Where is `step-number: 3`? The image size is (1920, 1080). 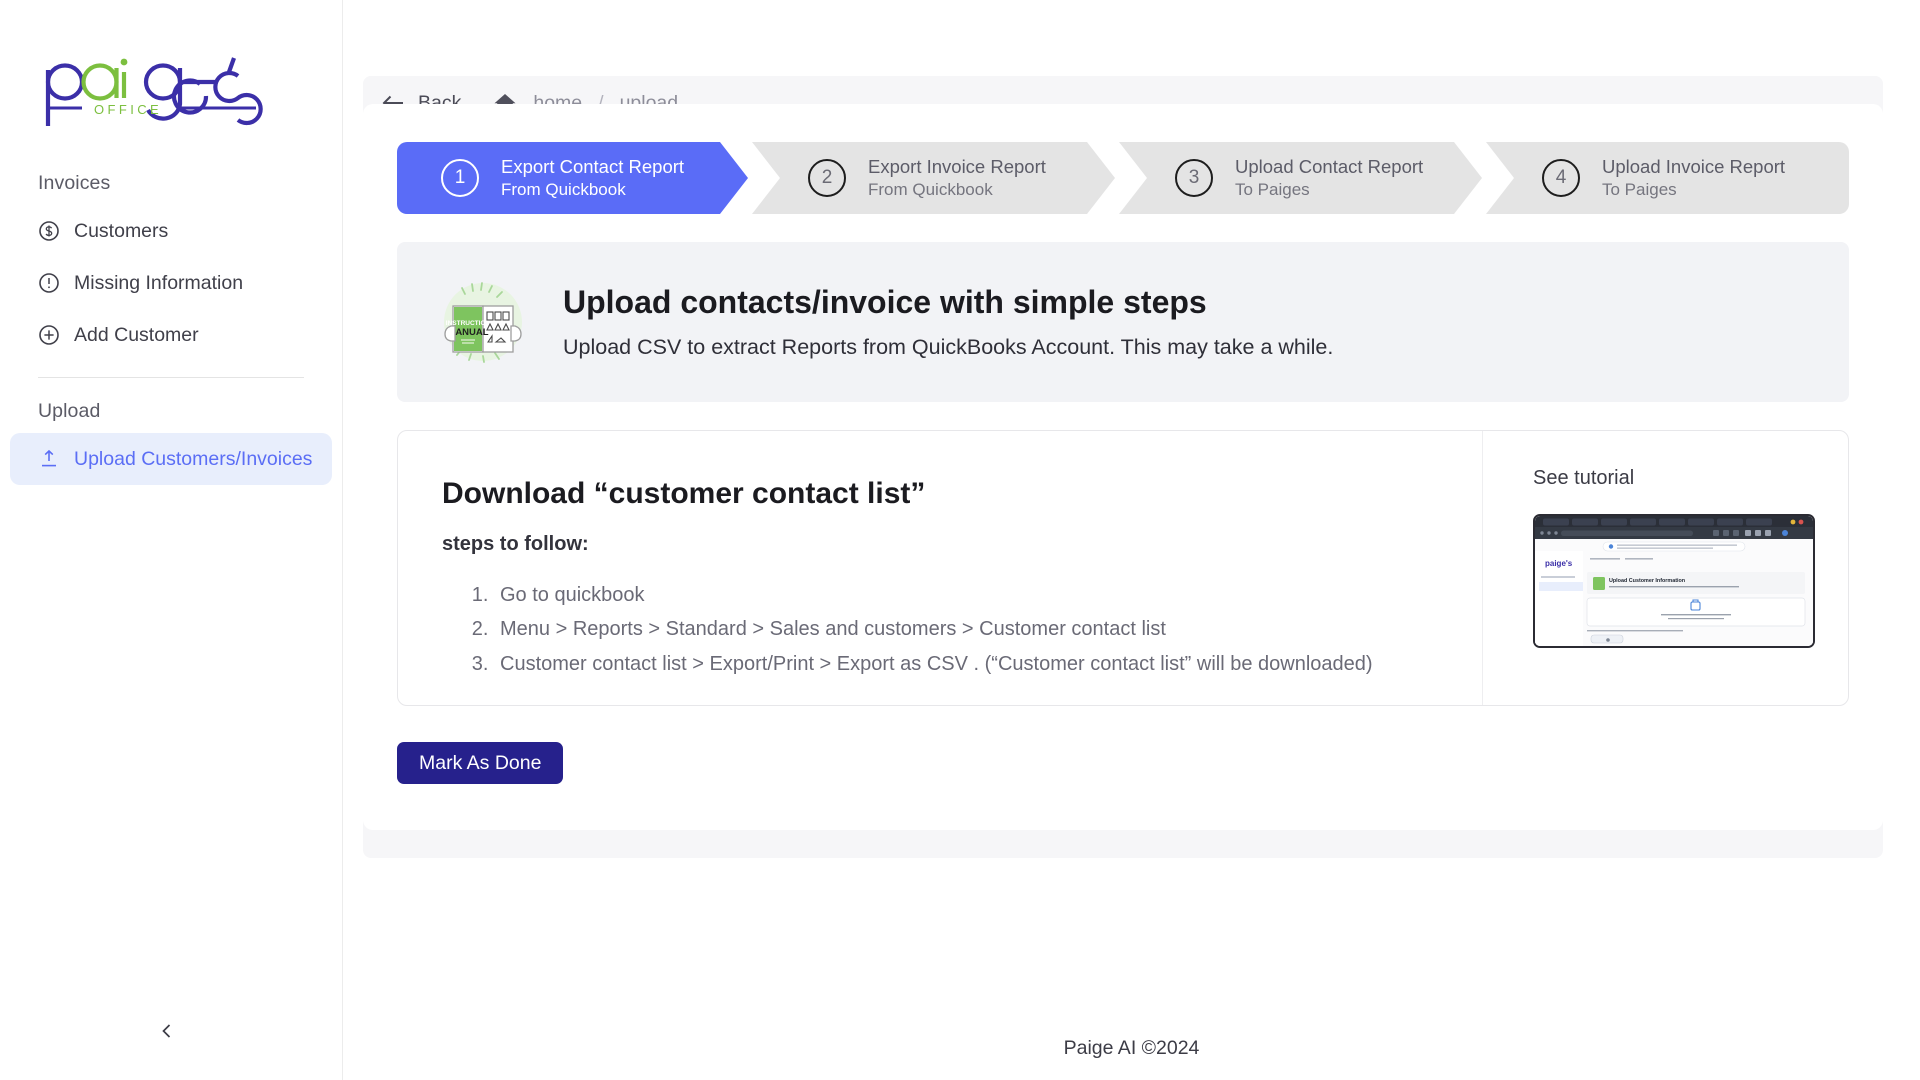
step-number: 3 is located at coordinates (1194, 178).